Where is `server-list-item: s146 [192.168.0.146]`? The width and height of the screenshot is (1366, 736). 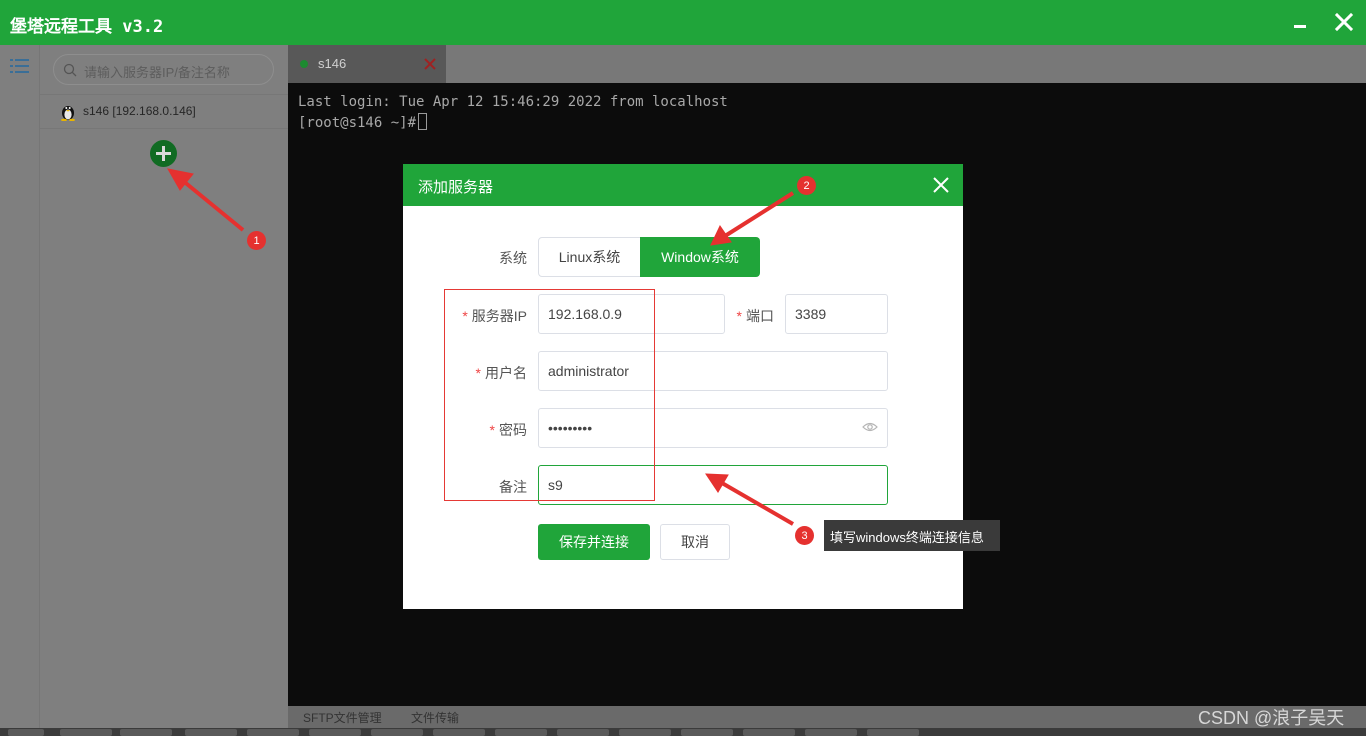 server-list-item: s146 [192.168.0.146] is located at coordinates (164, 111).